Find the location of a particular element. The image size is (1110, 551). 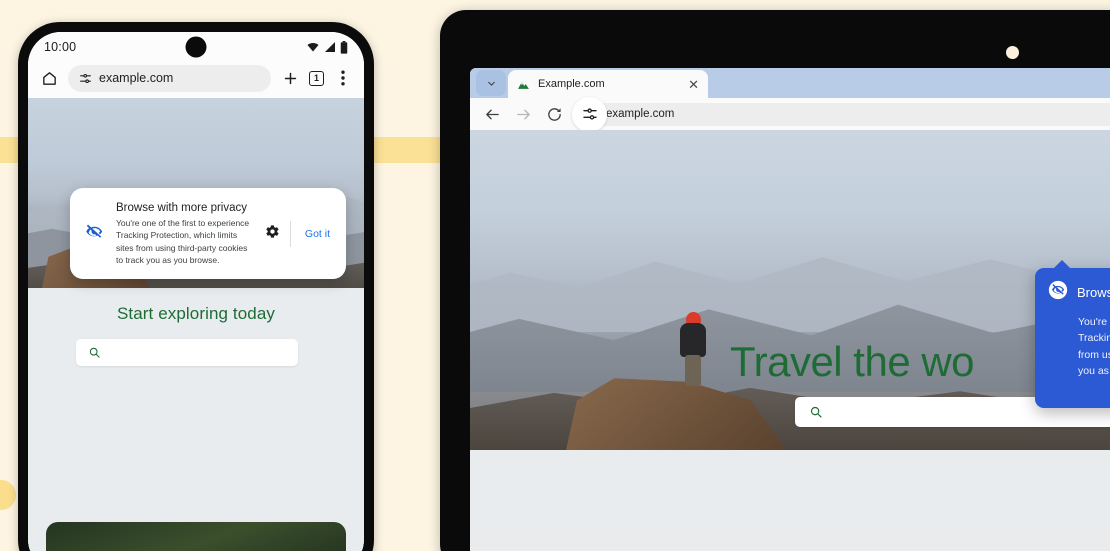

tablet-front-camera is located at coordinates (1012, 52).